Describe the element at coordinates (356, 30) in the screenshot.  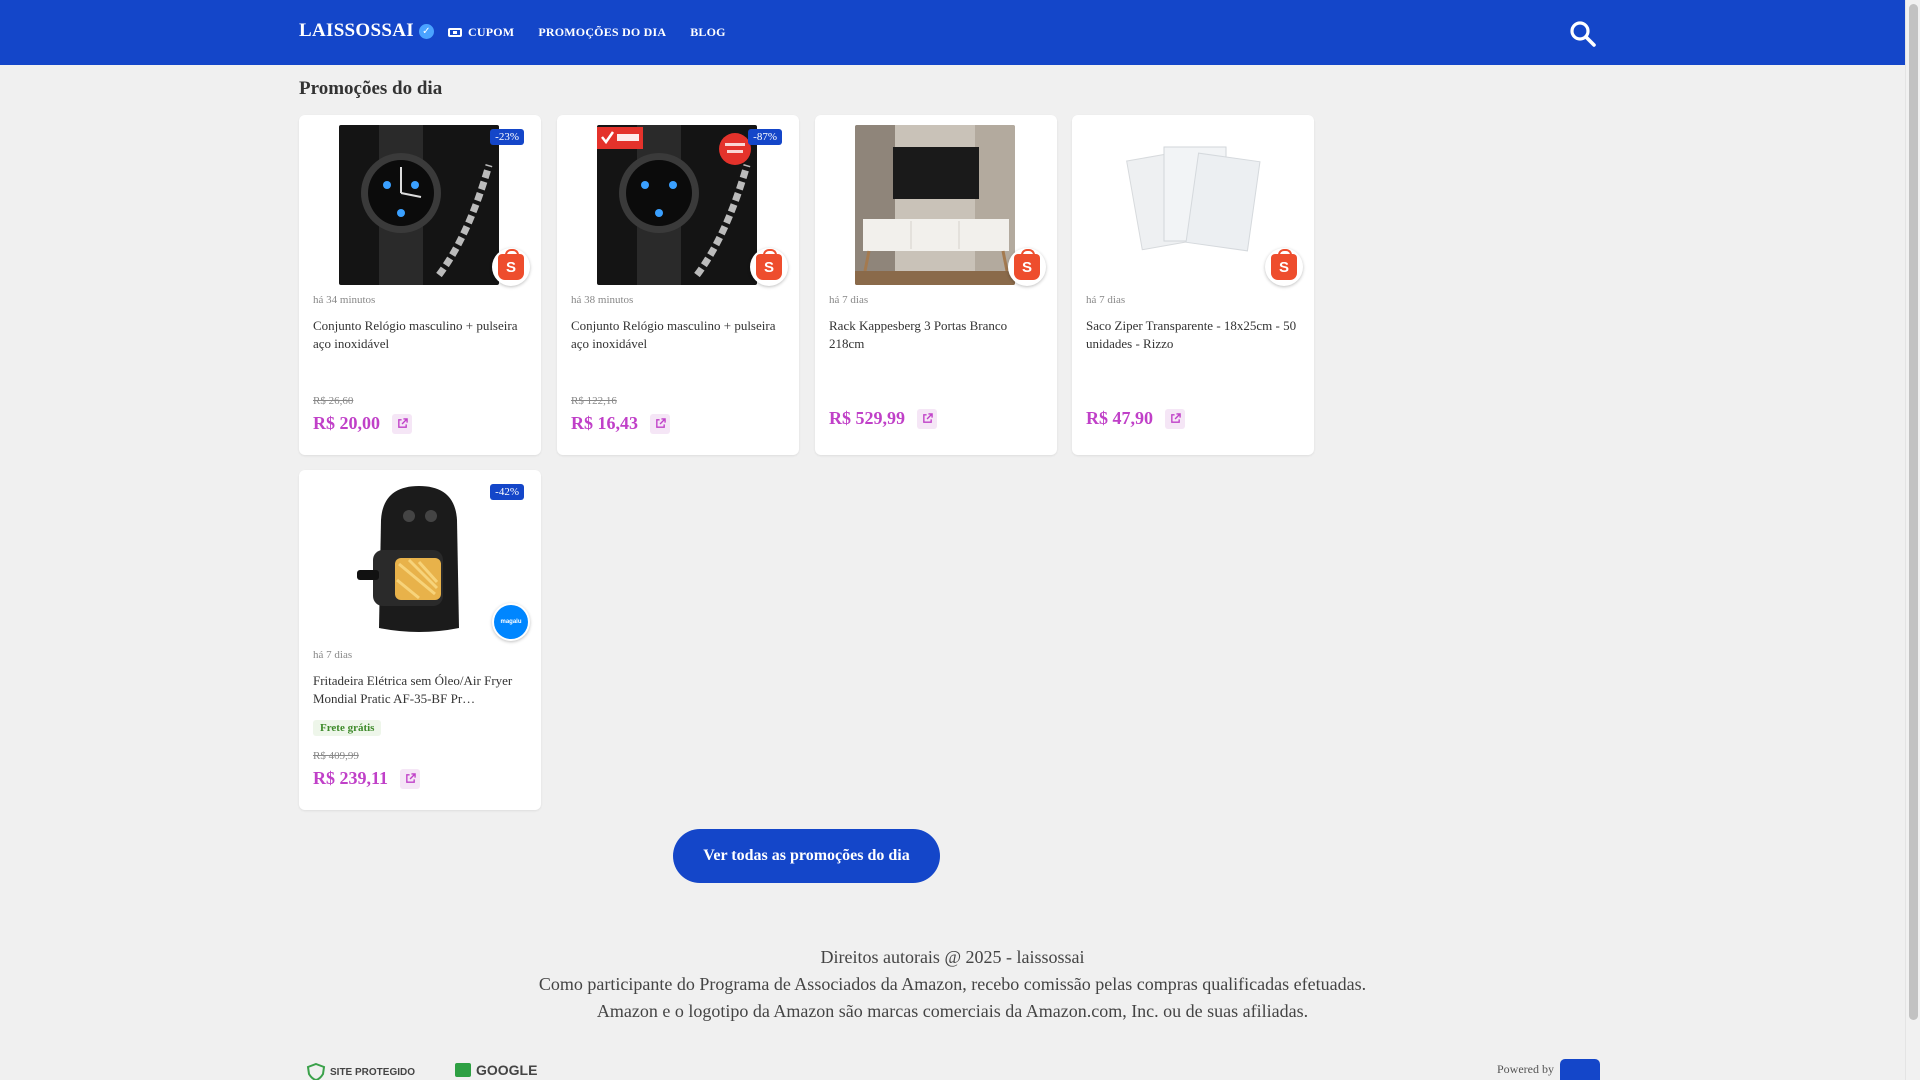
I see `brand-name: LAISSOSSAI` at that location.